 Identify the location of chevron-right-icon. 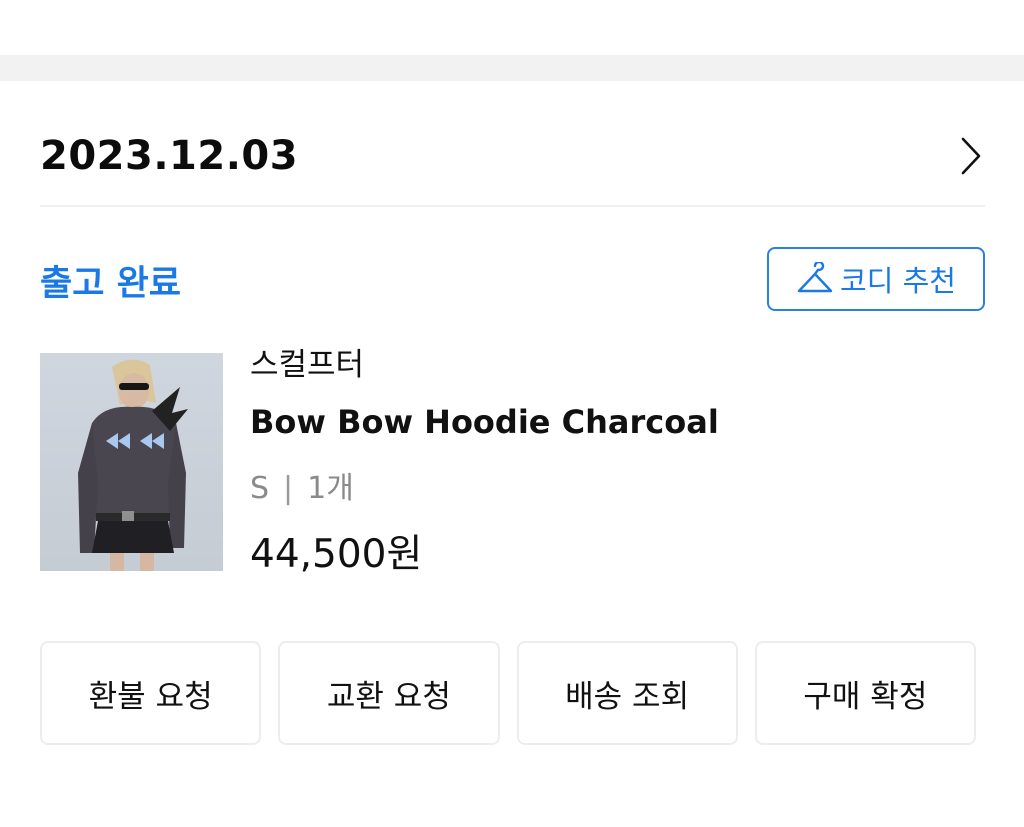
(971, 156).